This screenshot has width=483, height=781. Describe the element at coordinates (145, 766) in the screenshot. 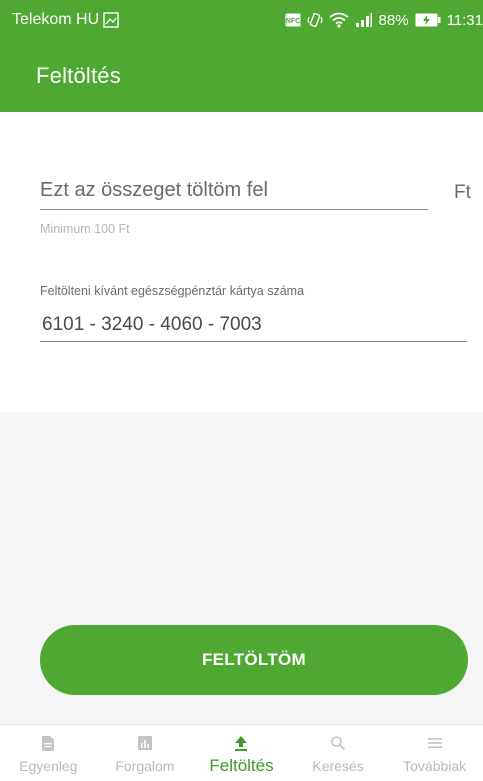

I see `nav-label-forgalom: Forgalom` at that location.